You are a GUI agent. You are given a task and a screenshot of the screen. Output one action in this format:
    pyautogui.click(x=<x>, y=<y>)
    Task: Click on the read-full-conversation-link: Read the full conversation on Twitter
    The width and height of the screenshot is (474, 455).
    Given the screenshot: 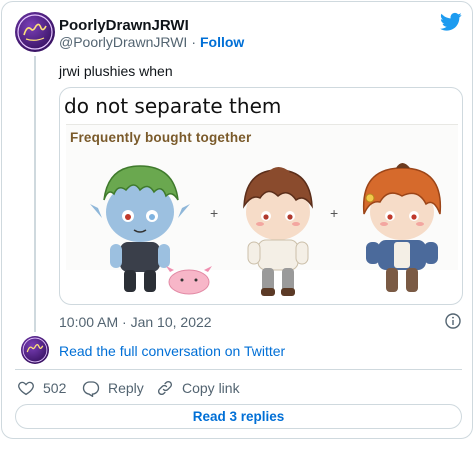 What is the action you would take?
    pyautogui.click(x=172, y=351)
    